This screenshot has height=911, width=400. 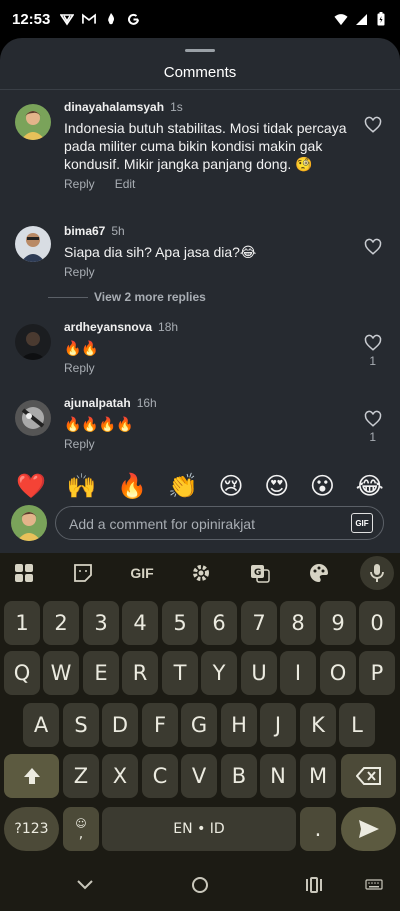 What do you see at coordinates (199, 829) in the screenshot?
I see `space-key: EN • ID` at bounding box center [199, 829].